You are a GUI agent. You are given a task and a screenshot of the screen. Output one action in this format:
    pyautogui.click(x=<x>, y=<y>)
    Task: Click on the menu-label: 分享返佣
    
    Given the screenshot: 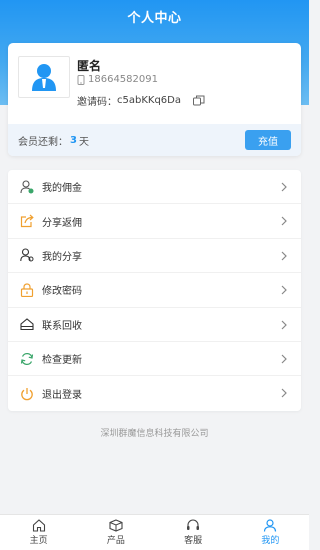 What is the action you would take?
    pyautogui.click(x=62, y=223)
    